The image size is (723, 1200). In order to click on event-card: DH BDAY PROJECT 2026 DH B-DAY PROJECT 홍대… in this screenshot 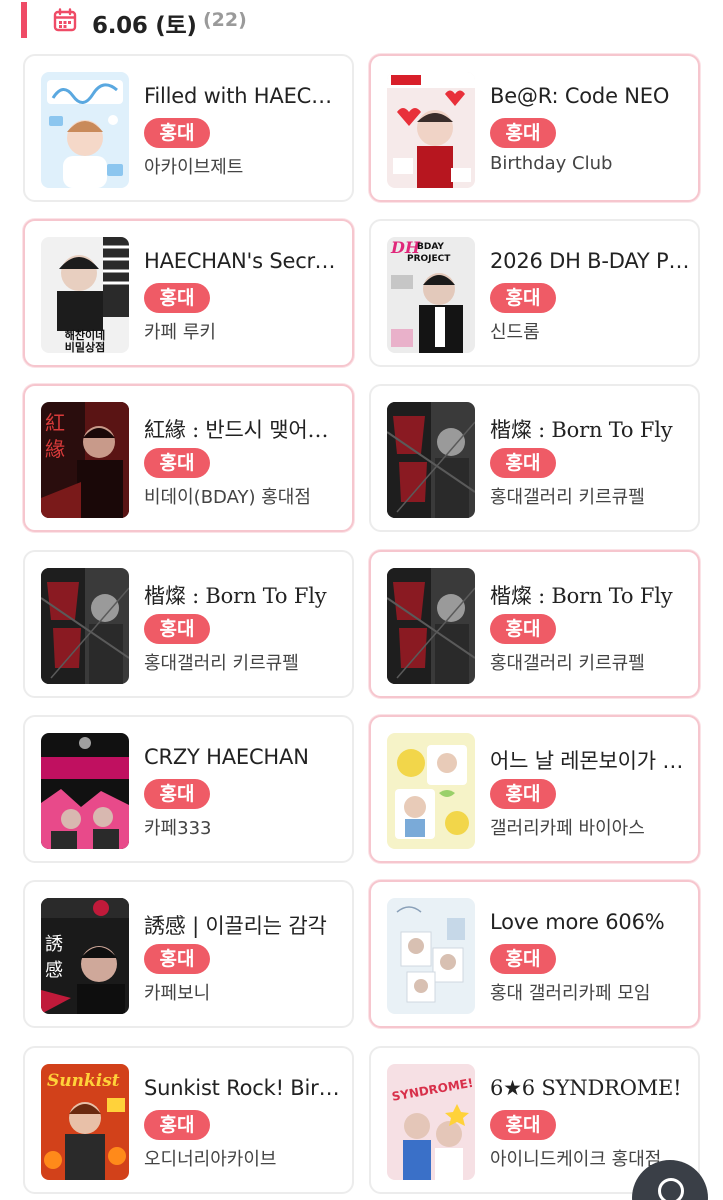, I will do `click(534, 293)`.